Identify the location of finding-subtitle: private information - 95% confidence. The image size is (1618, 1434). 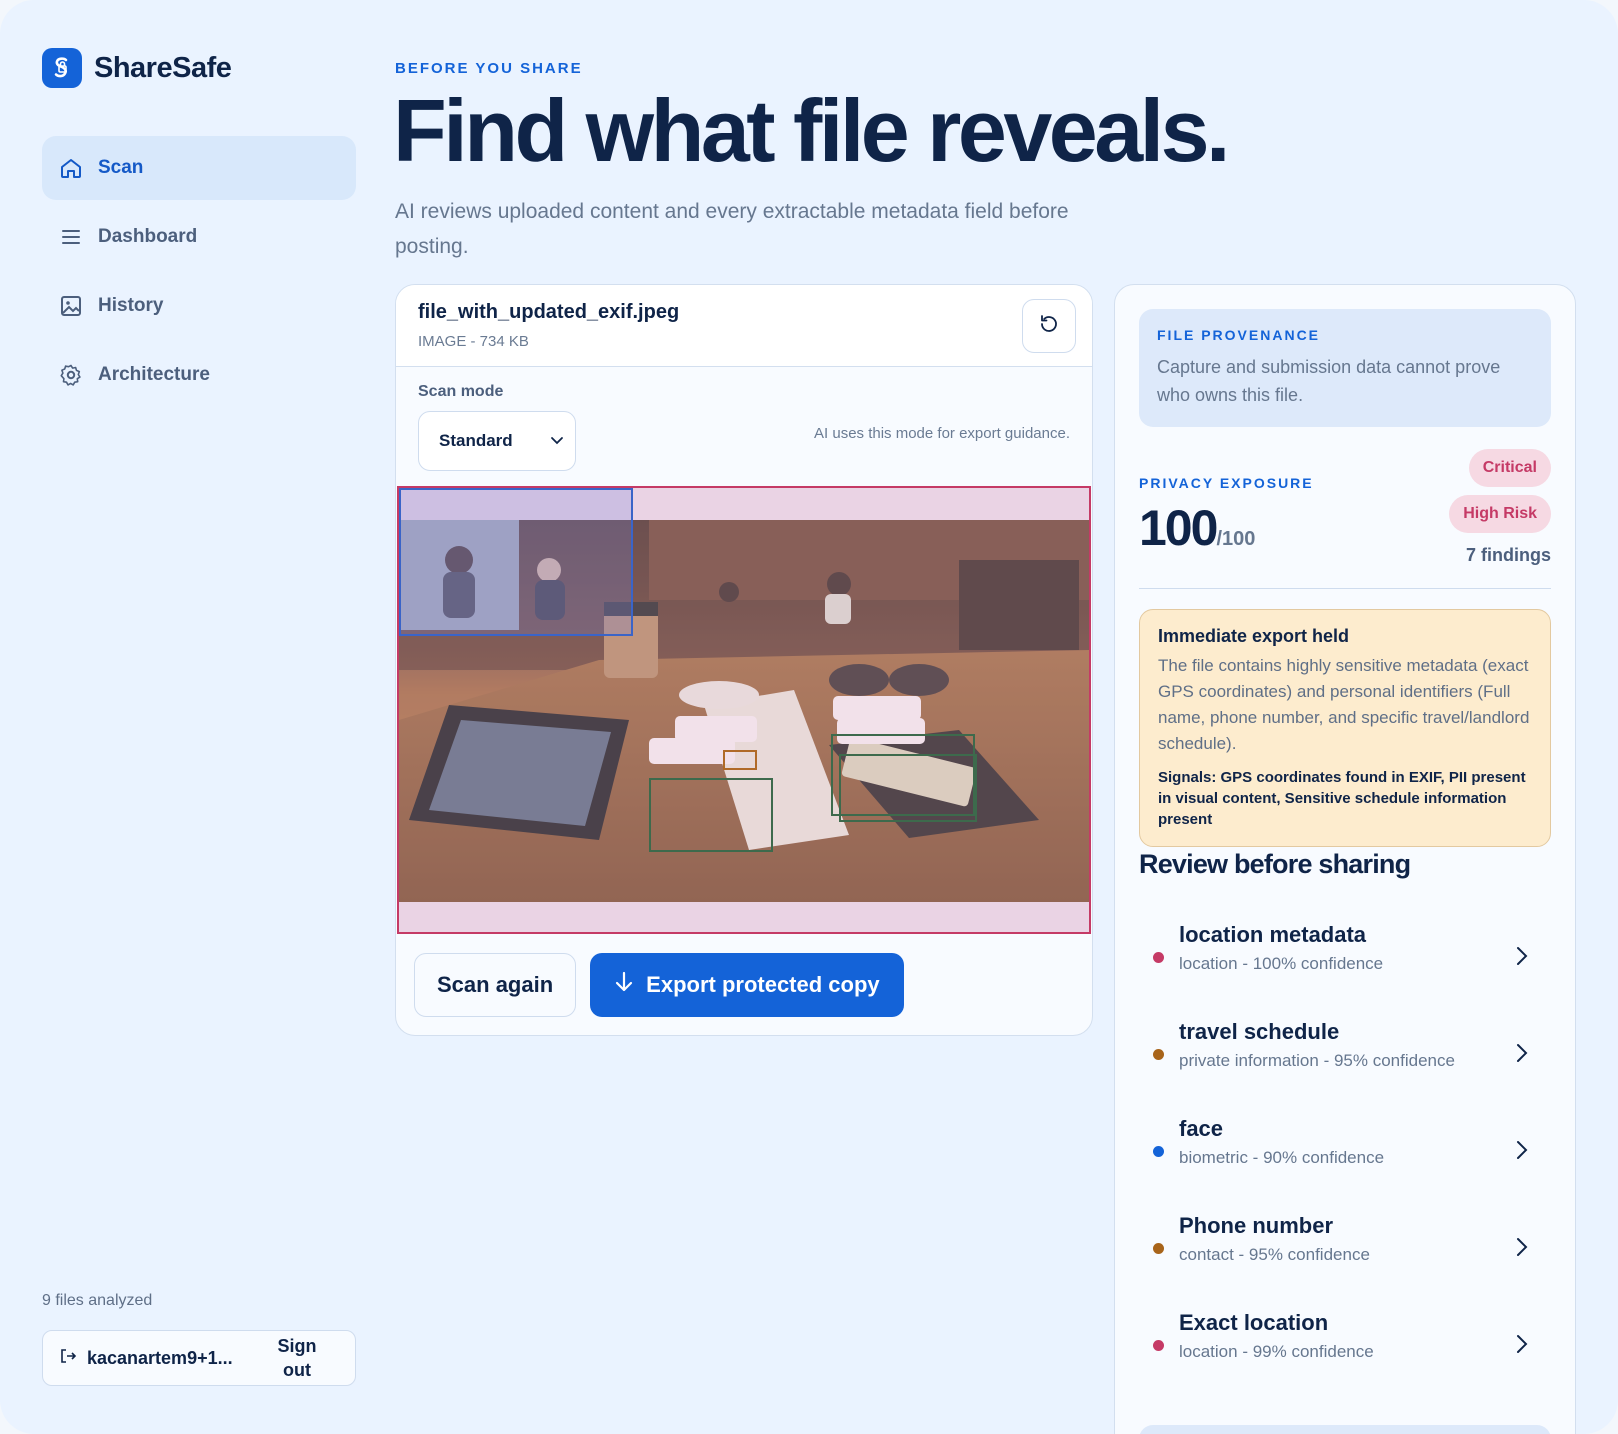
(1317, 1060).